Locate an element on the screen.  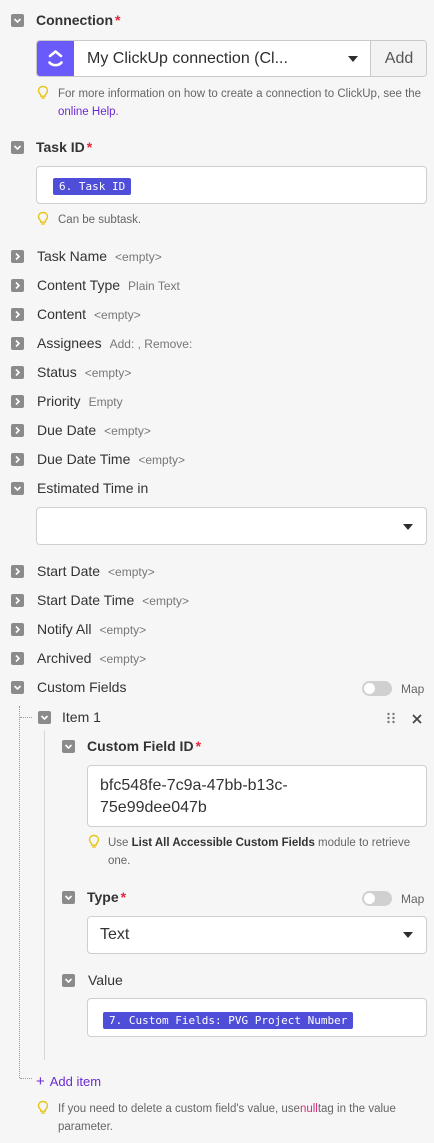
field-archived: Archived <empty> is located at coordinates (92, 658).